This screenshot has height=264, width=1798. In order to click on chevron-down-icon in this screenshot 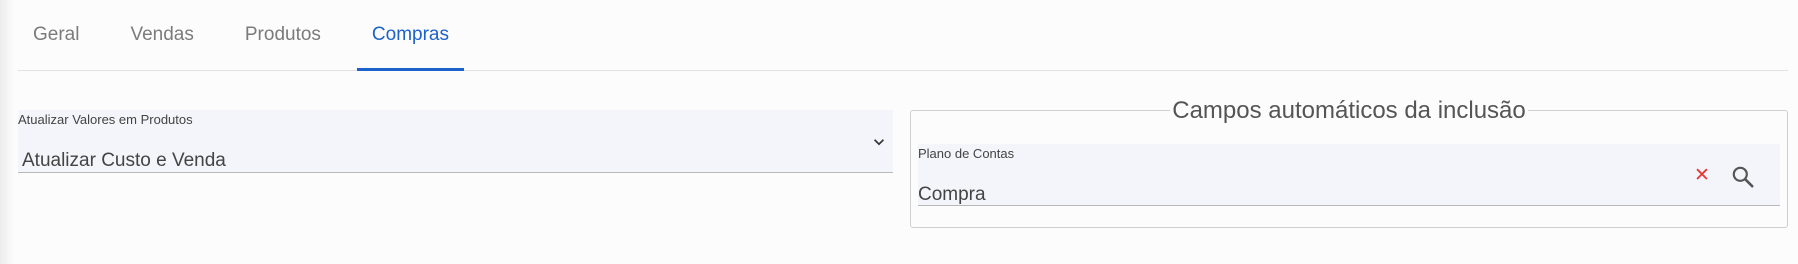, I will do `click(879, 142)`.